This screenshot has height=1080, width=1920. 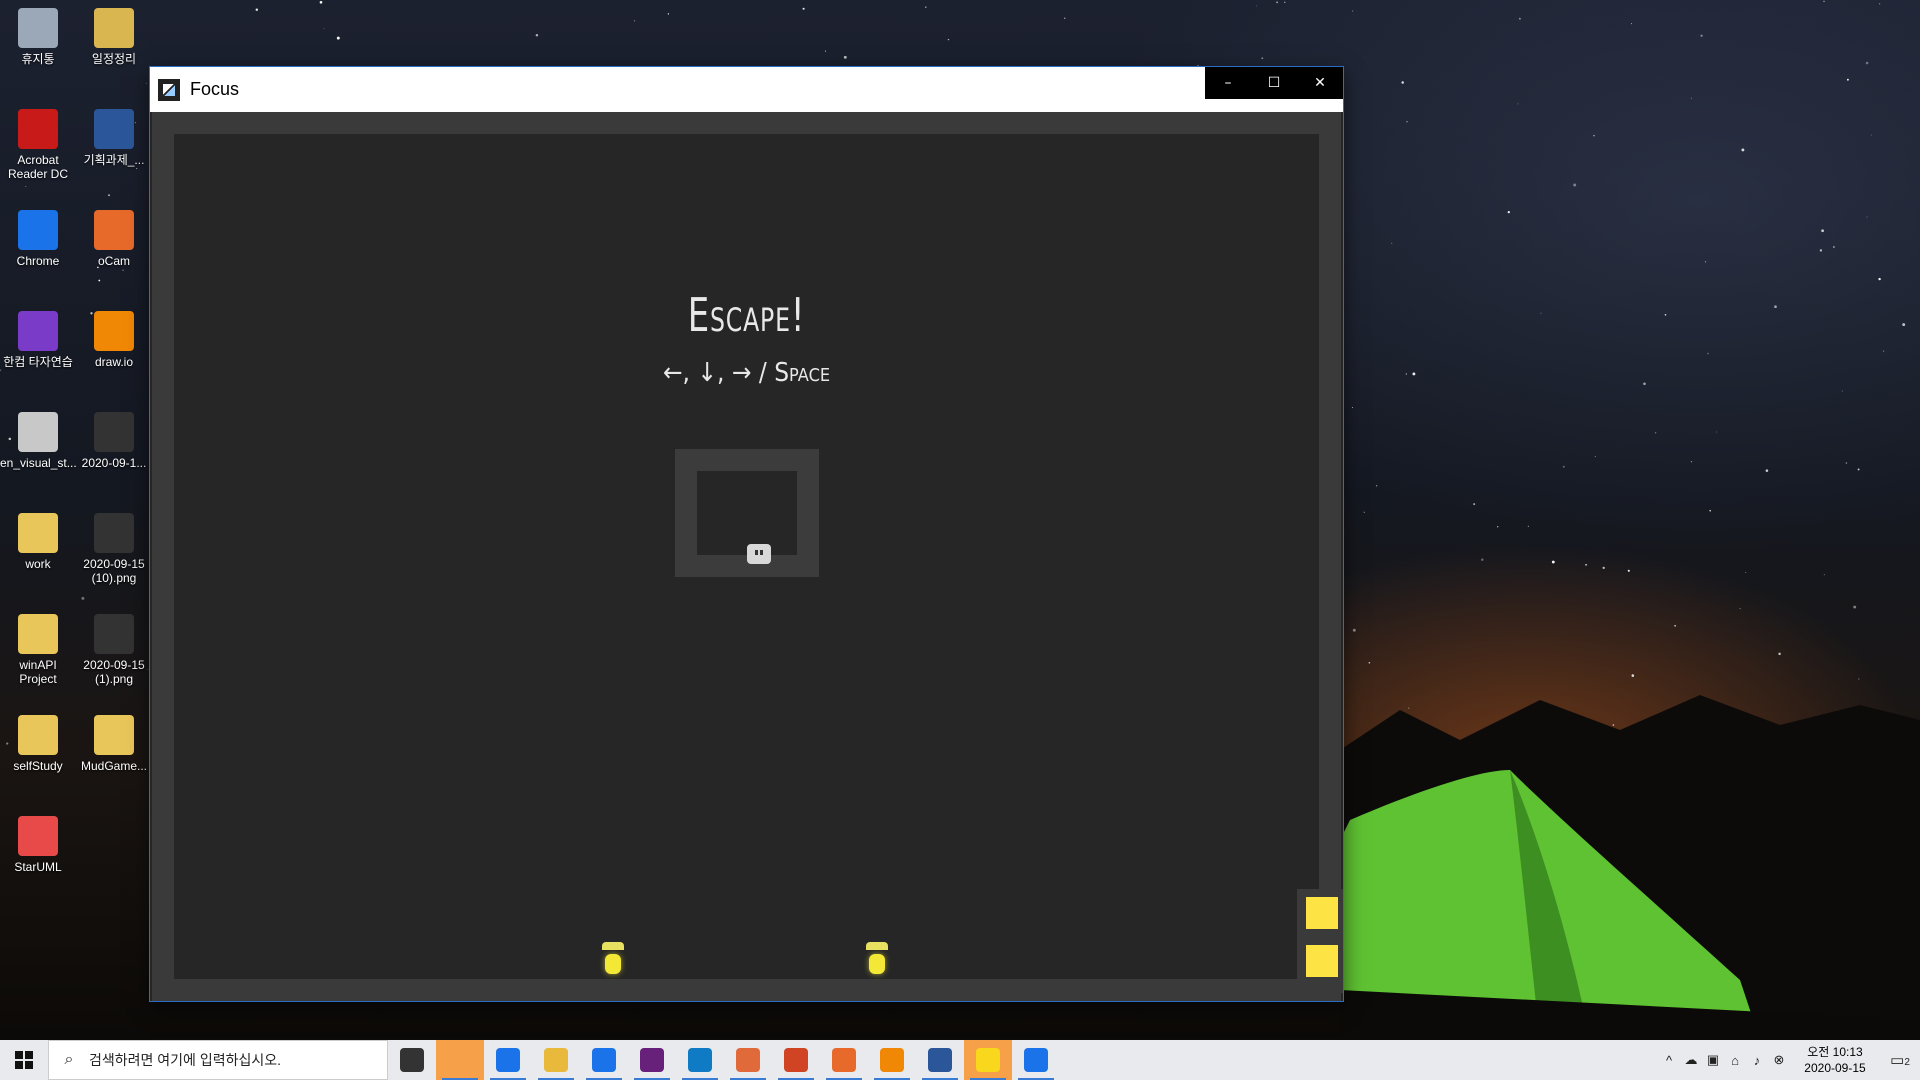 I want to click on network-icon: ⌂, so click(x=1735, y=1060).